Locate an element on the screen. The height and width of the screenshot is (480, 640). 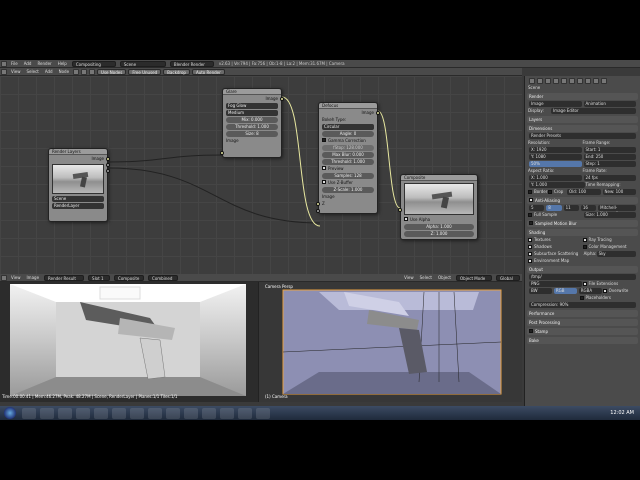
rgba-button: RGBA is located at coordinates (590, 291).